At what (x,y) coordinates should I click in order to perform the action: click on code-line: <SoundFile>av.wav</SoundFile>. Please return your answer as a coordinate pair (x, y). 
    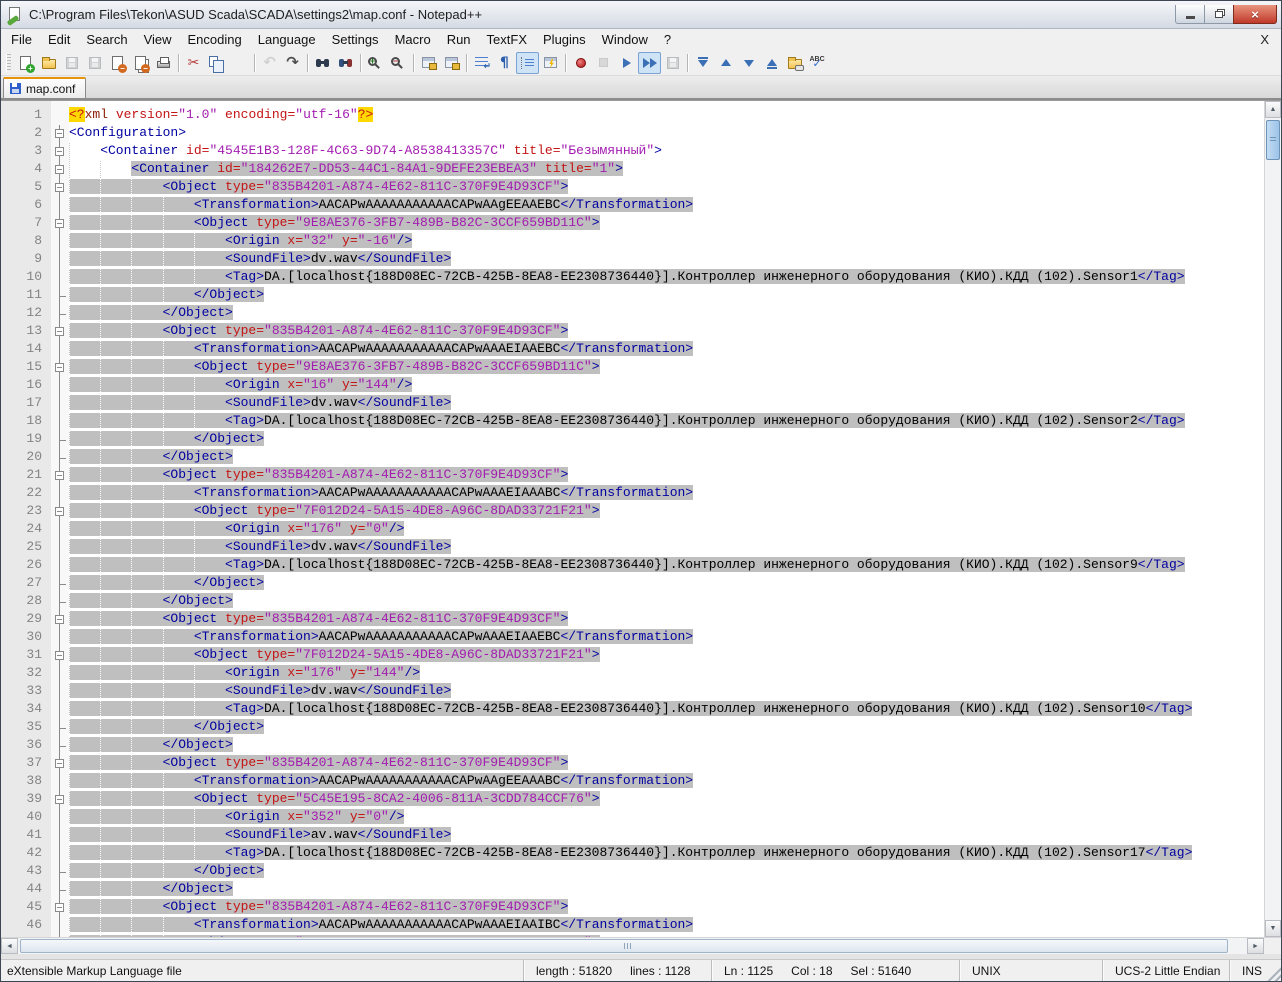
    Looking at the image, I should click on (666, 836).